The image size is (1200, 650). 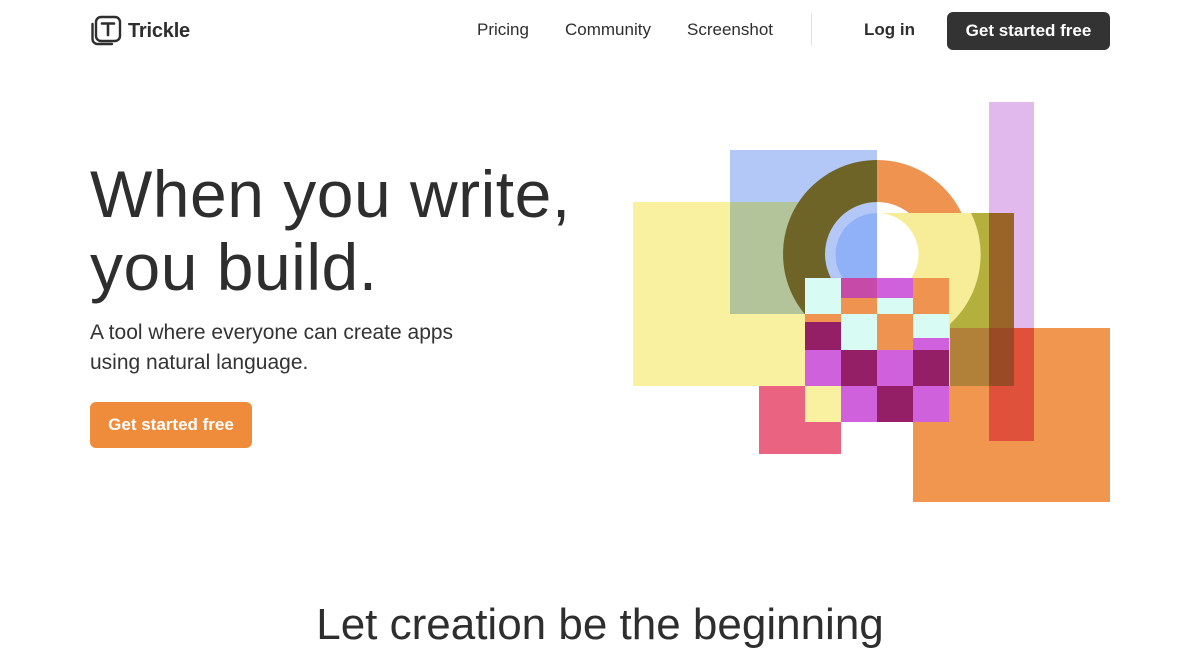 I want to click on red-overlap-bar, so click(x=1011, y=384).